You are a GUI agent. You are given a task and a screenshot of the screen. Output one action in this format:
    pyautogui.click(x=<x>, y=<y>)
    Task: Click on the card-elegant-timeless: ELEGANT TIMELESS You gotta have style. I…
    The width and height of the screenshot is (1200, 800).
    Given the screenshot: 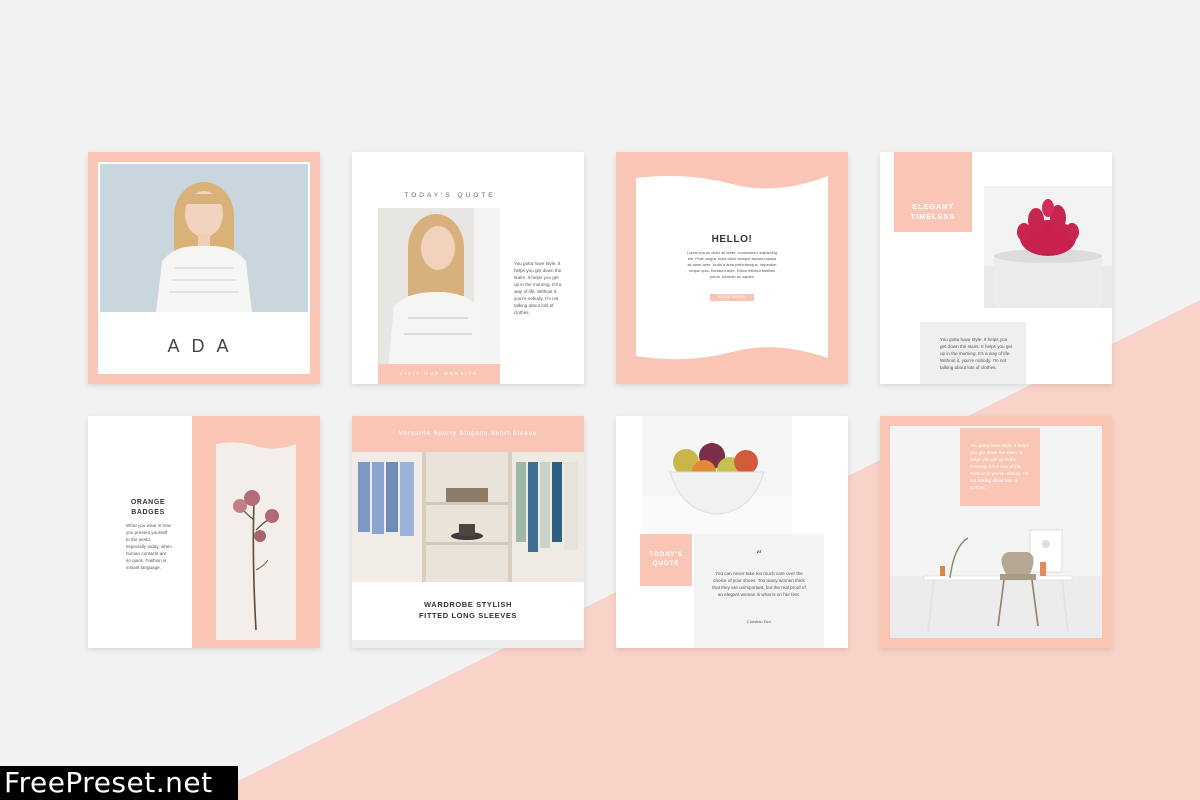 What is the action you would take?
    pyautogui.click(x=996, y=268)
    